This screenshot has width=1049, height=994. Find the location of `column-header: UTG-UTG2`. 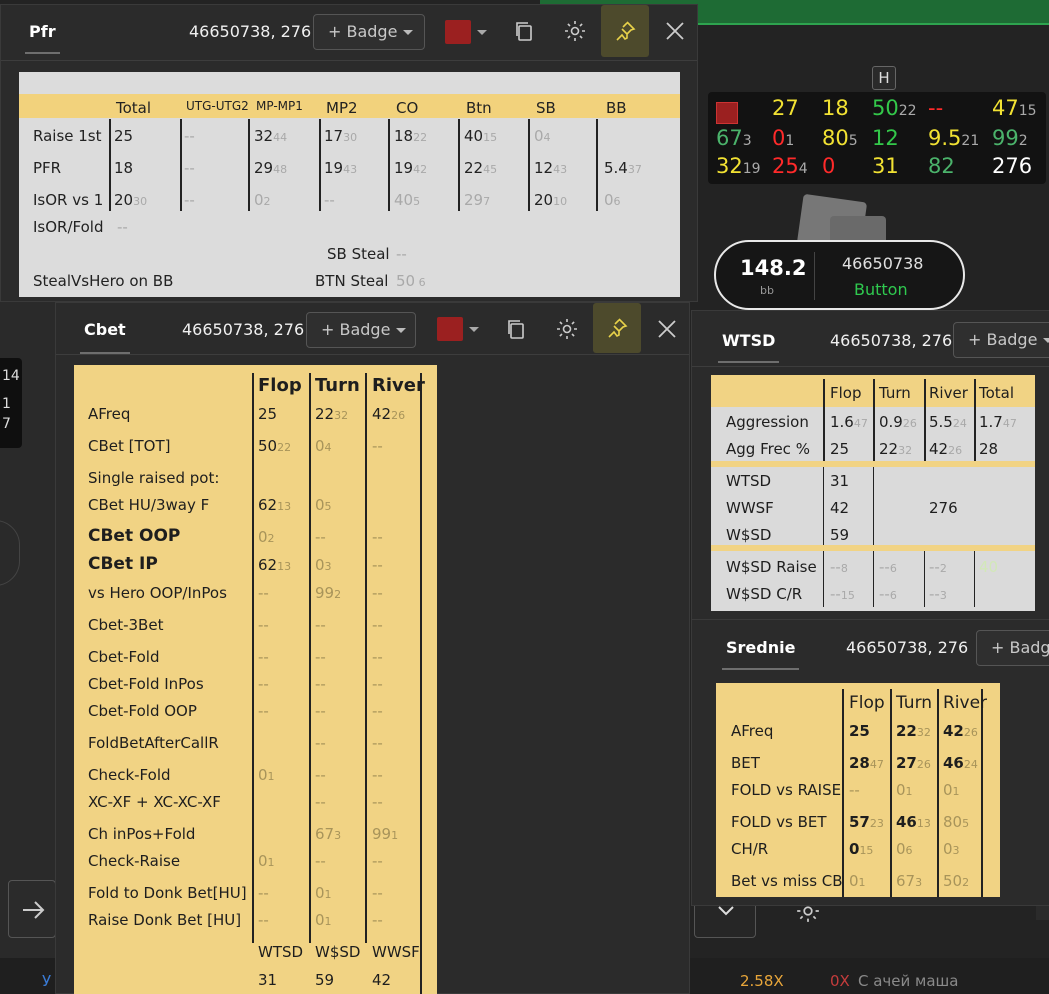

column-header: UTG-UTG2 is located at coordinates (217, 106).